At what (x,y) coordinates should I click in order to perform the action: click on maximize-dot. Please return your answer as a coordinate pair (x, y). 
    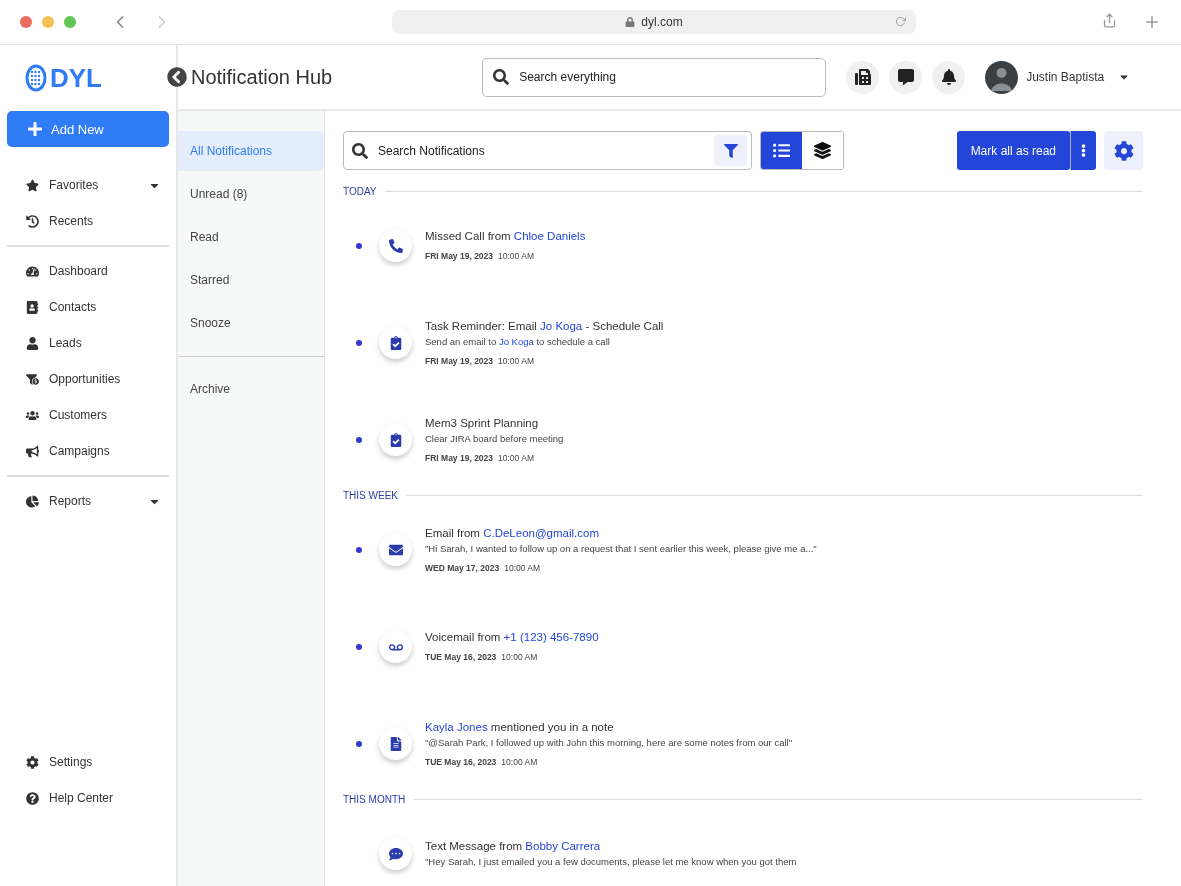
    Looking at the image, I should click on (70, 22).